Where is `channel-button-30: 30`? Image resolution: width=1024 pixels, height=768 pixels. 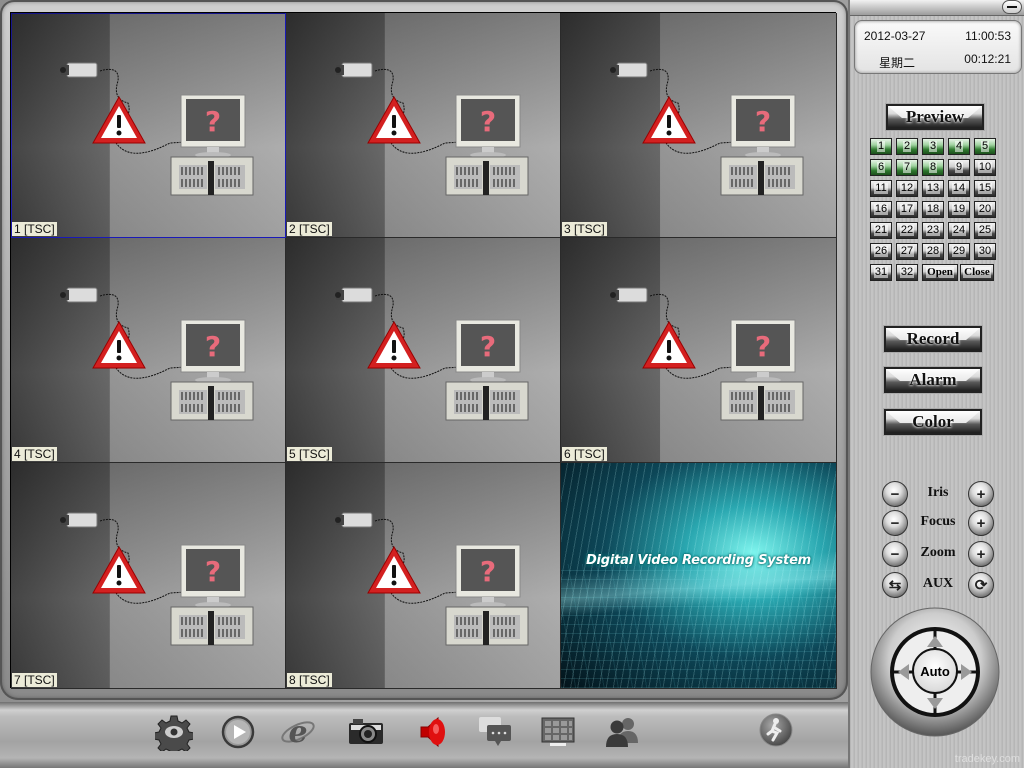
channel-button-30: 30 is located at coordinates (985, 251).